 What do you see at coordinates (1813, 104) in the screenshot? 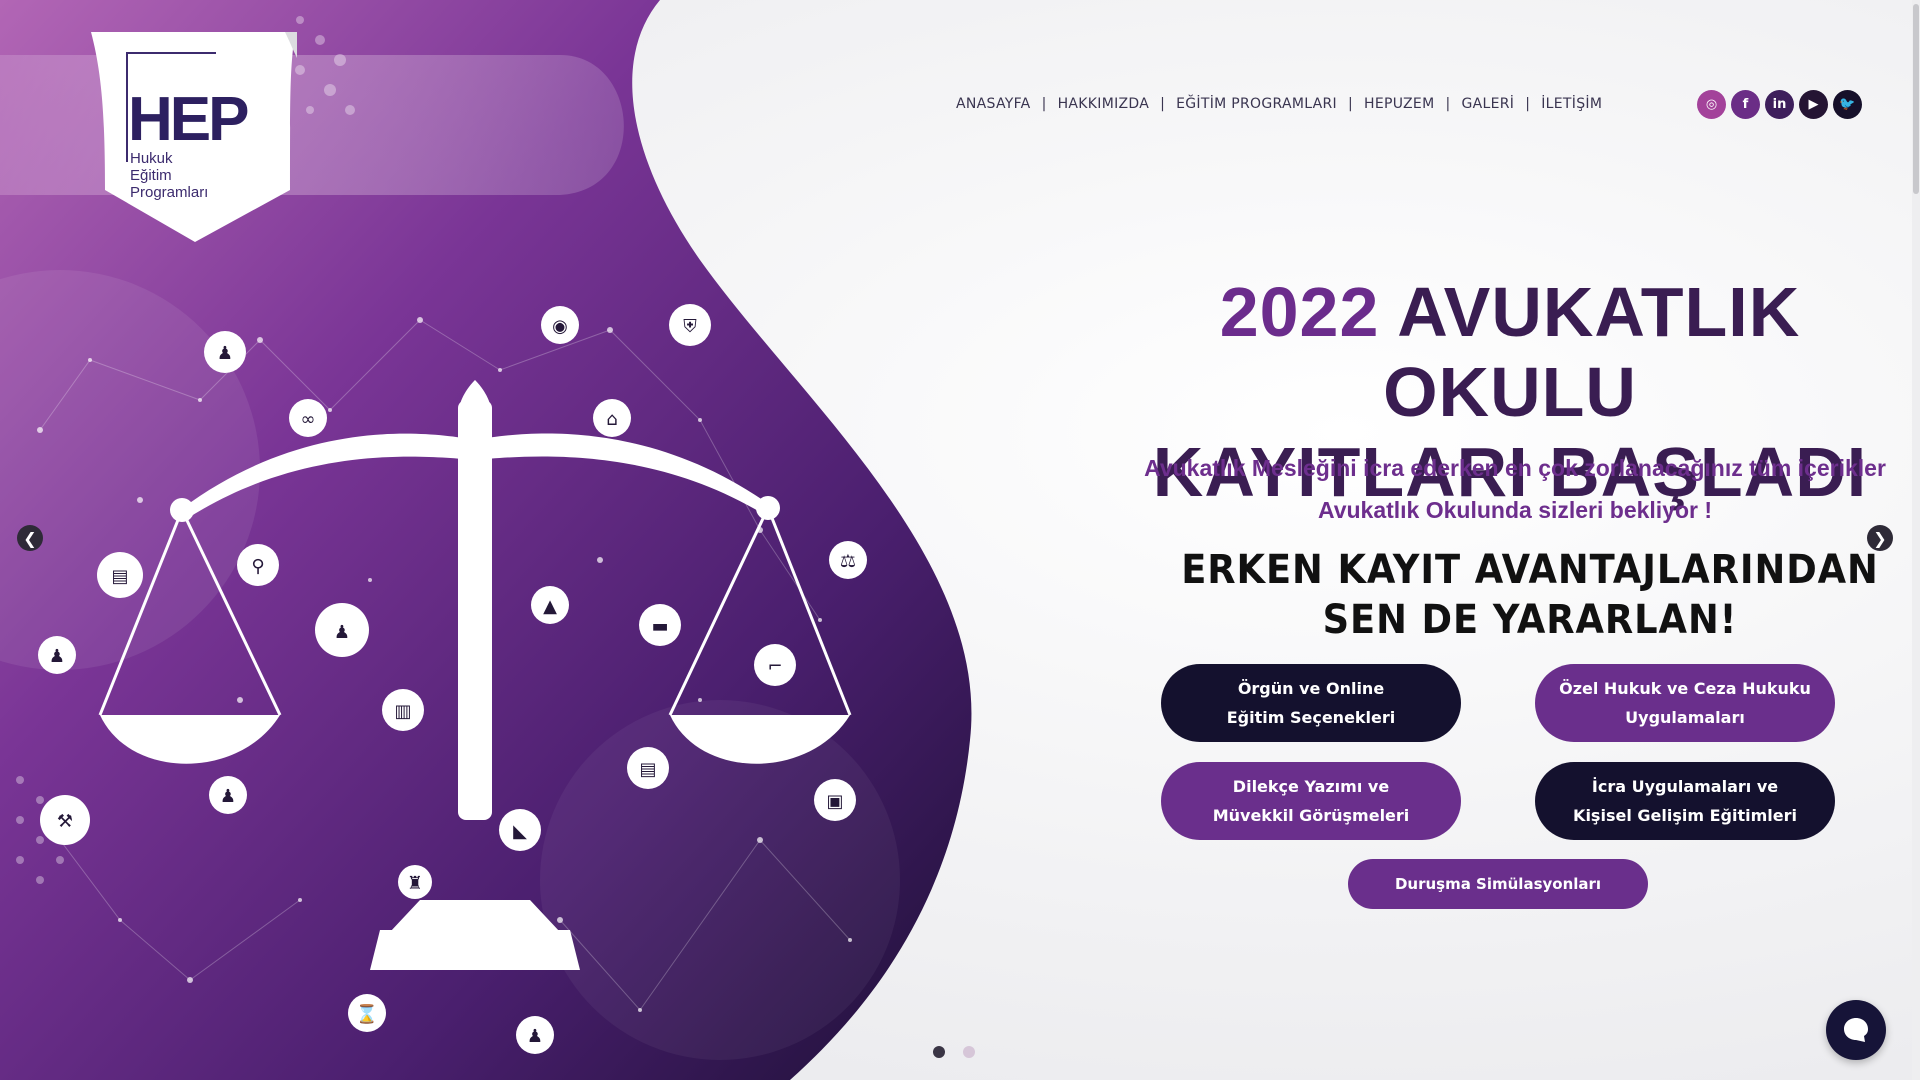
I see `youtube-icon: ▶` at bounding box center [1813, 104].